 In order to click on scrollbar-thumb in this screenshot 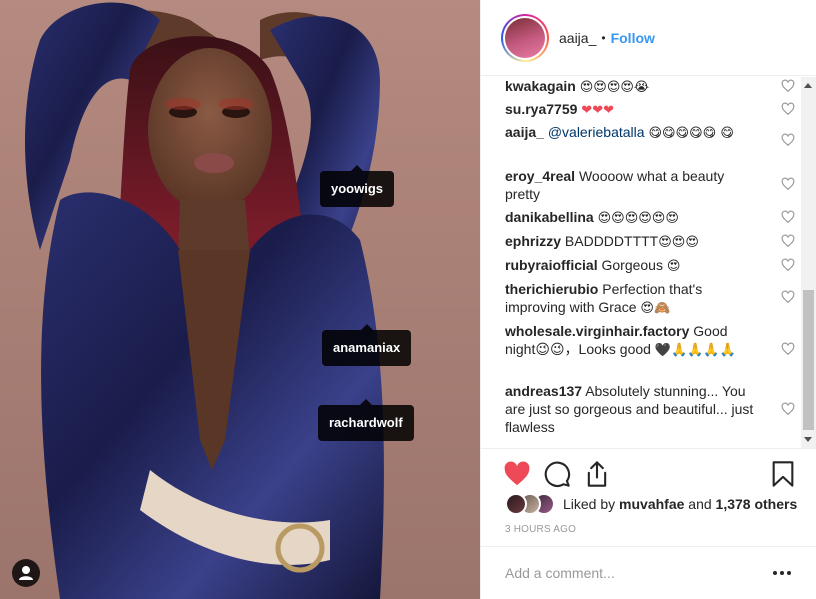, I will do `click(808, 360)`.